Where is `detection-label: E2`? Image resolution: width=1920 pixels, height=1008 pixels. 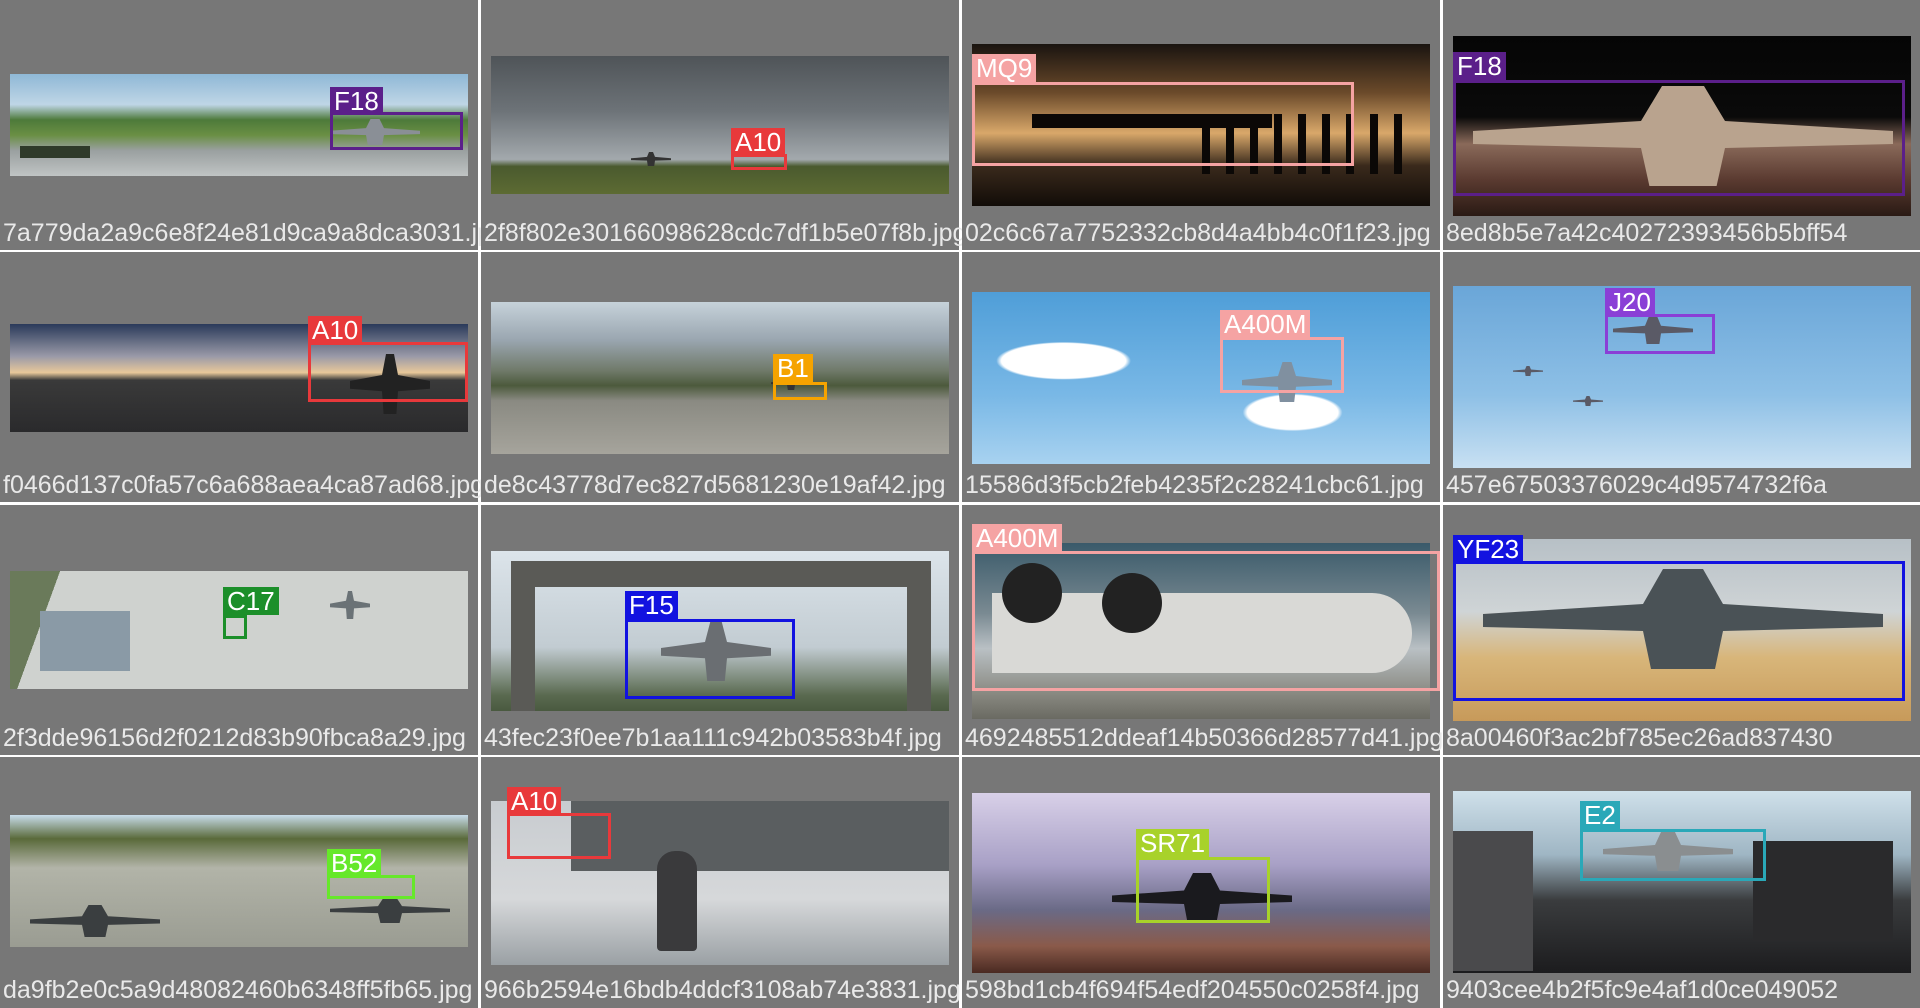
detection-label: E2 is located at coordinates (1600, 815).